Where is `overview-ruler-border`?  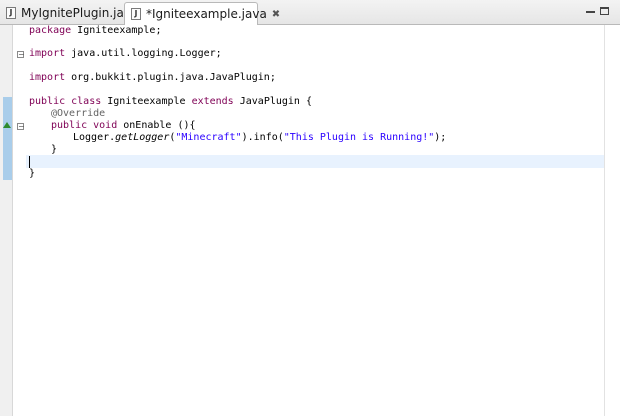 overview-ruler-border is located at coordinates (604, 220).